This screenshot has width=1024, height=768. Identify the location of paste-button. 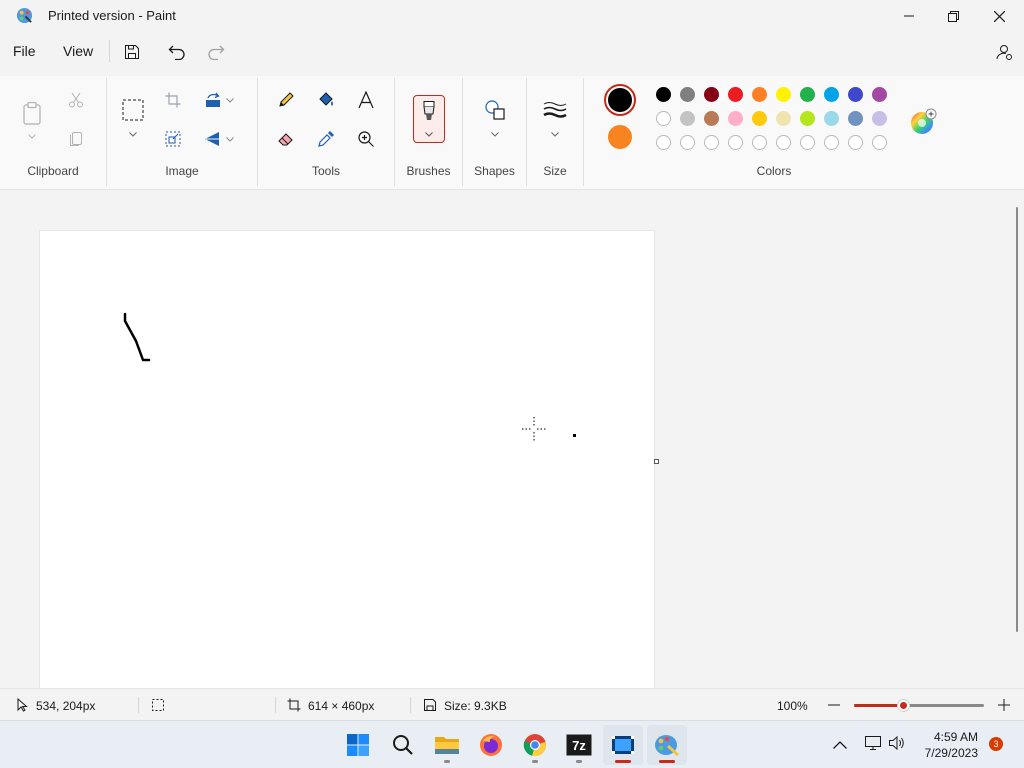
(32, 113).